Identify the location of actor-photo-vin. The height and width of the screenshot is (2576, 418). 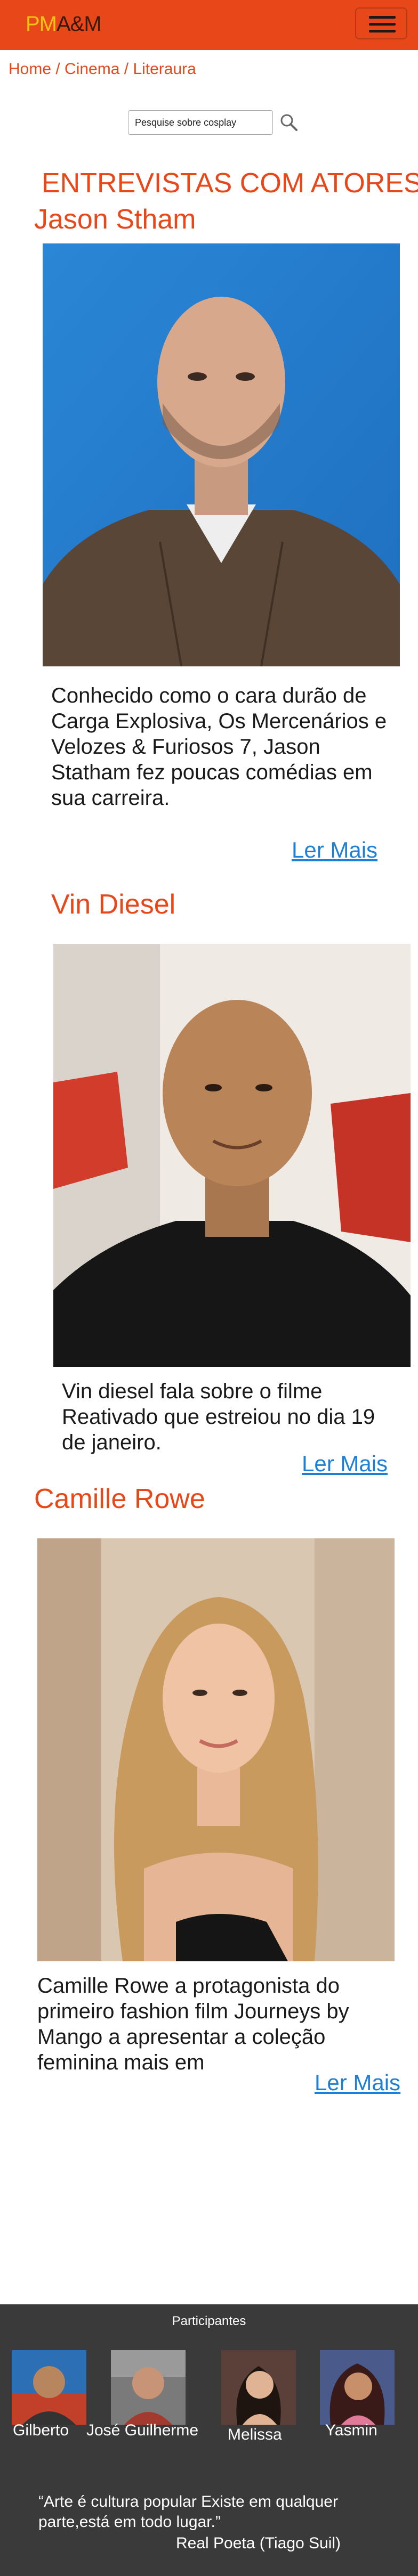
(232, 1155).